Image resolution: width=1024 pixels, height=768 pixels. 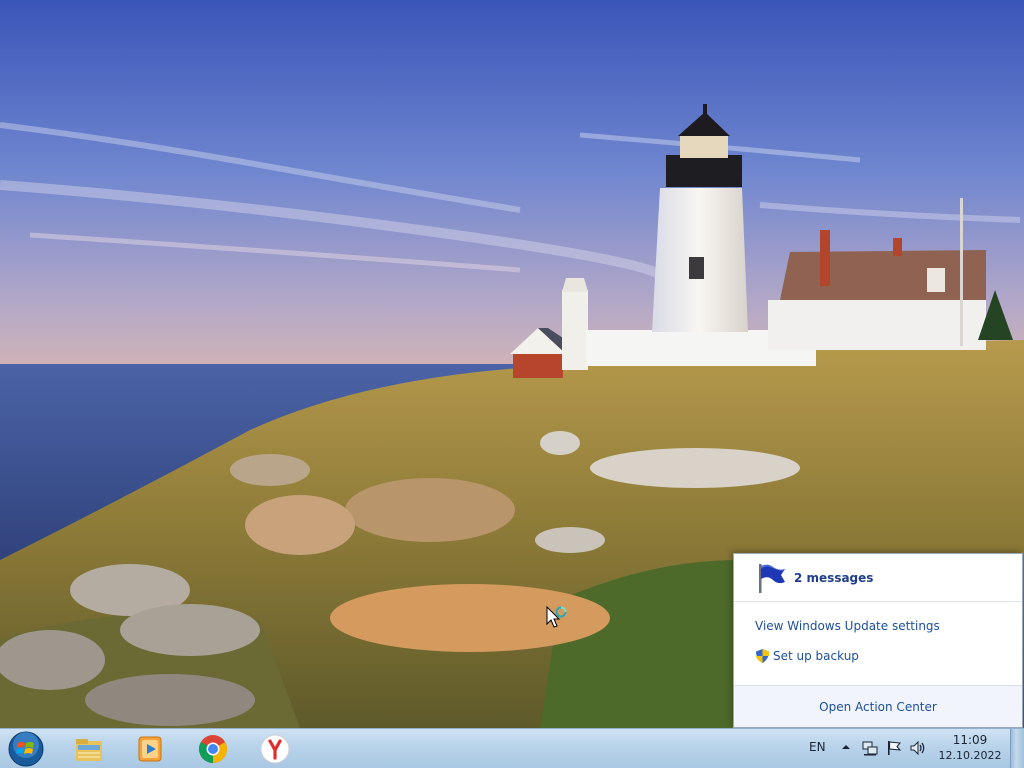 What do you see at coordinates (847, 626) in the screenshot?
I see `windows-update-settings-link: View Windows Update settings` at bounding box center [847, 626].